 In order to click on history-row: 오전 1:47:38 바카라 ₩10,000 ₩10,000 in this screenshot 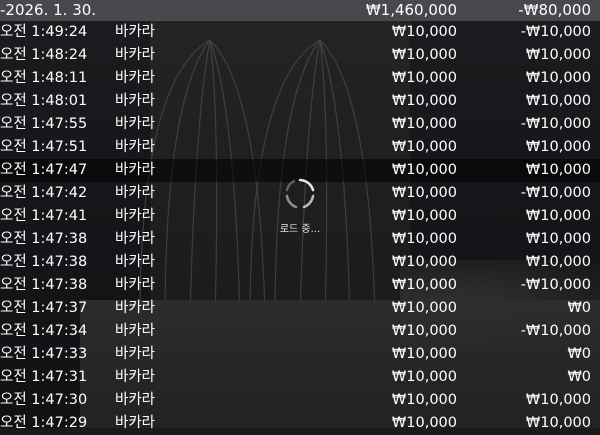, I will do `click(300, 262)`.